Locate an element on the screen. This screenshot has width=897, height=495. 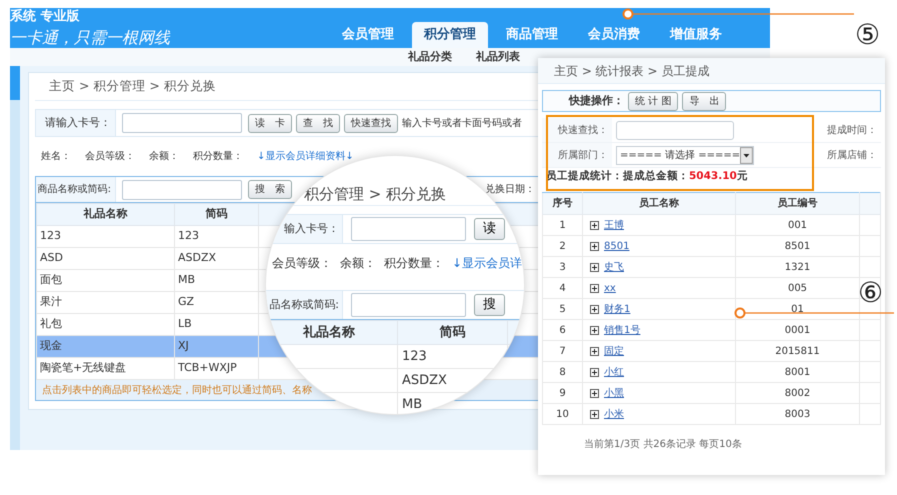
search-button: 搜 索 is located at coordinates (270, 189).